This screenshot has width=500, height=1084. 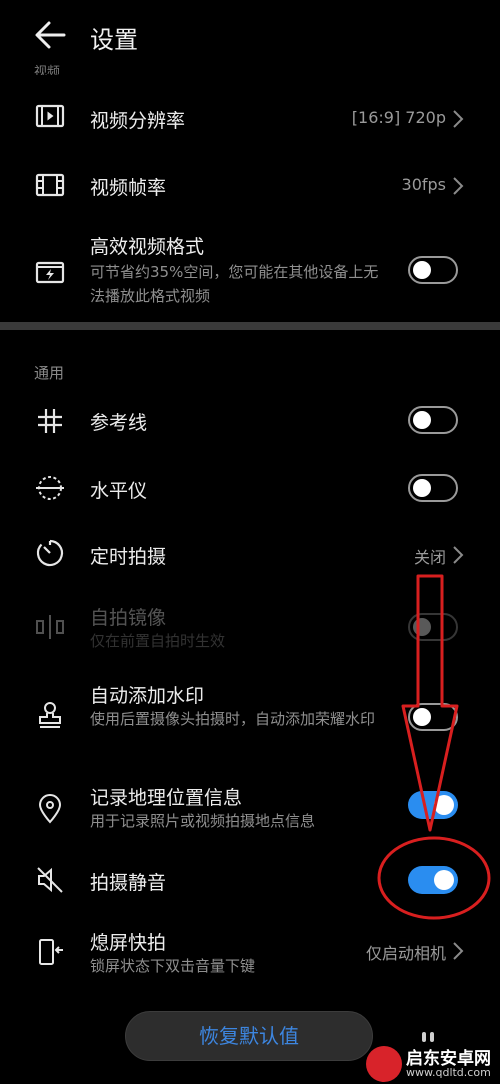 What do you see at coordinates (433, 420) in the screenshot?
I see `grid-toggle` at bounding box center [433, 420].